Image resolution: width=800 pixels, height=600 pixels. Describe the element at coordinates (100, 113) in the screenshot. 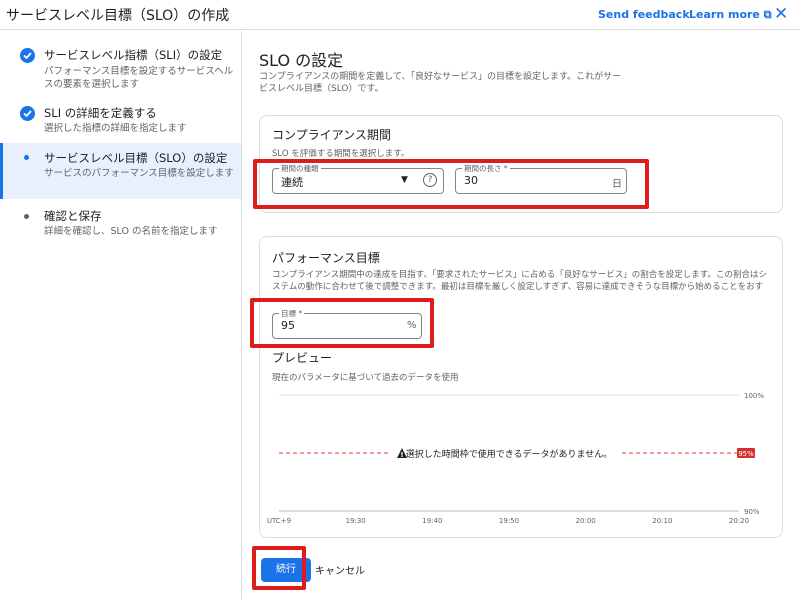

I see `step-title: SLI の詳細を定義する` at that location.